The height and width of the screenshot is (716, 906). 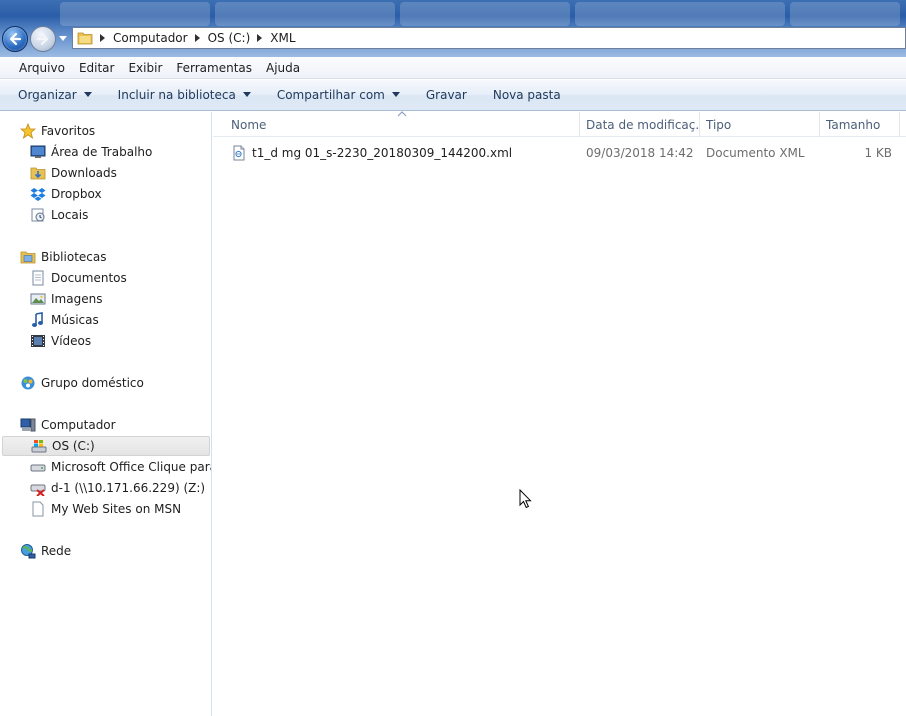 What do you see at coordinates (105, 215) in the screenshot?
I see `nav-item-locais: Locais` at bounding box center [105, 215].